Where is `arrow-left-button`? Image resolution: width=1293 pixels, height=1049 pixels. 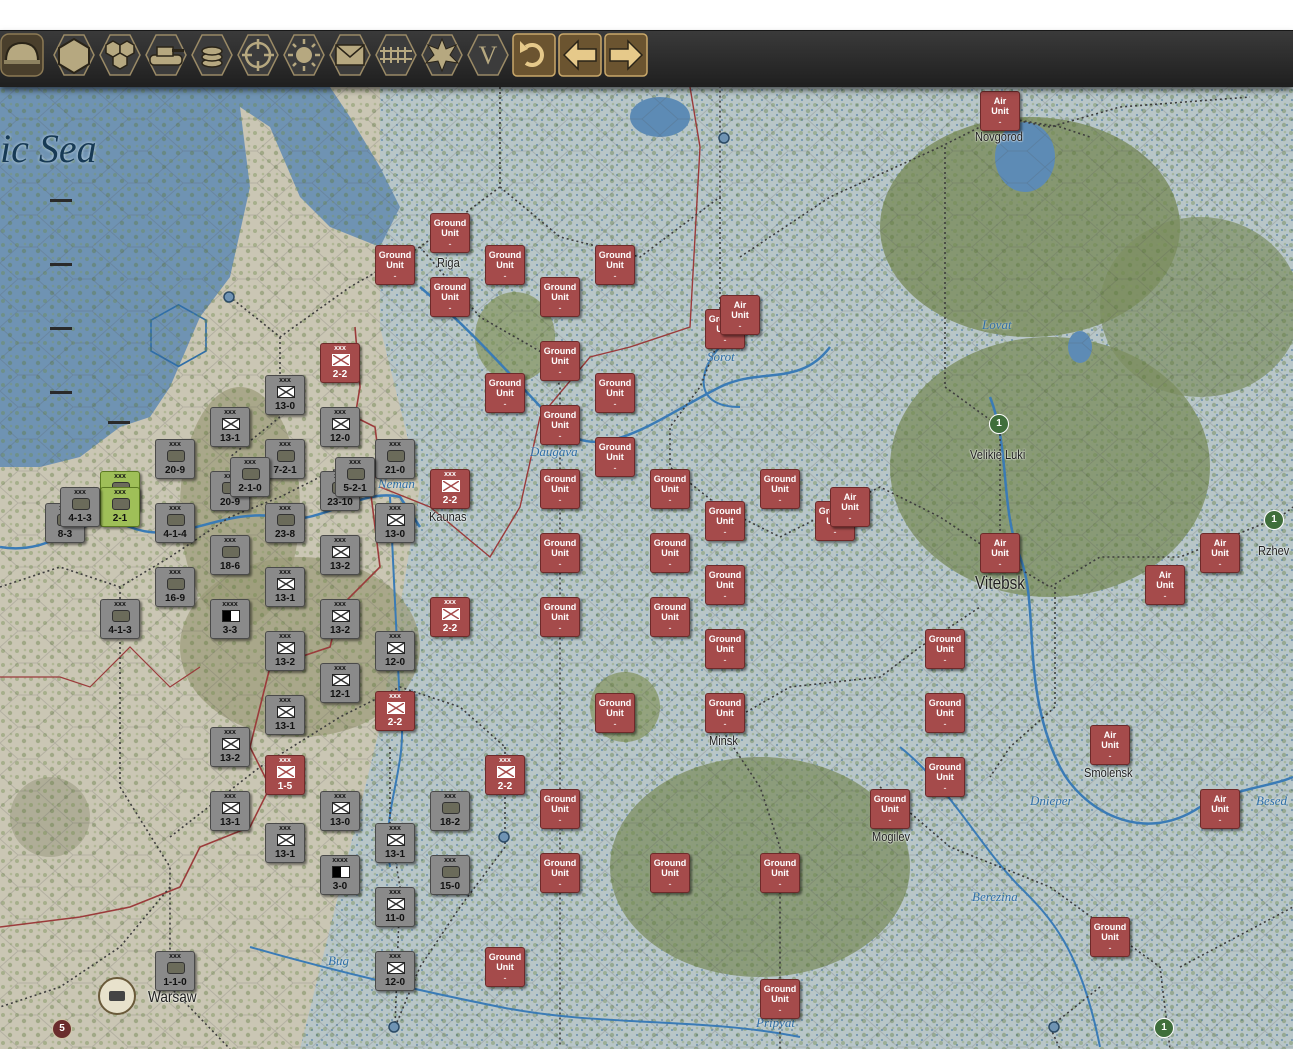
arrow-left-button is located at coordinates (580, 55).